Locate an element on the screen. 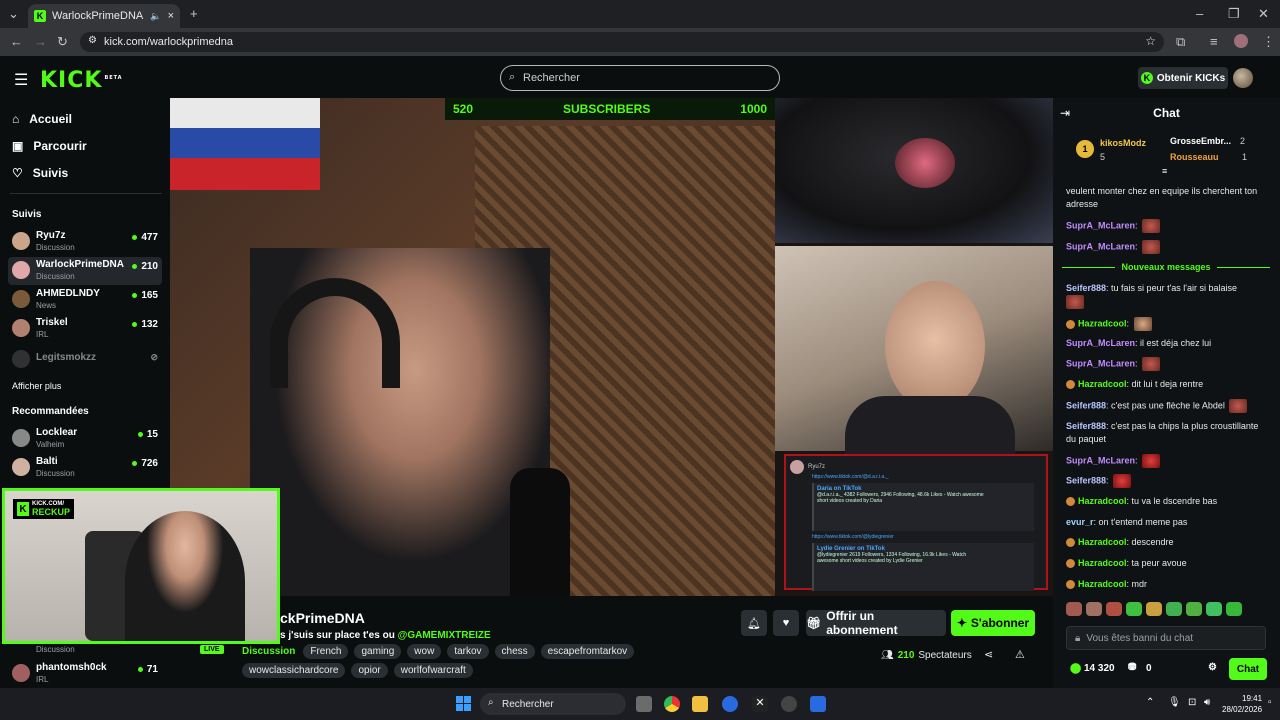 This screenshot has width=1280, height=720. tag-chip: chess is located at coordinates (514, 651).